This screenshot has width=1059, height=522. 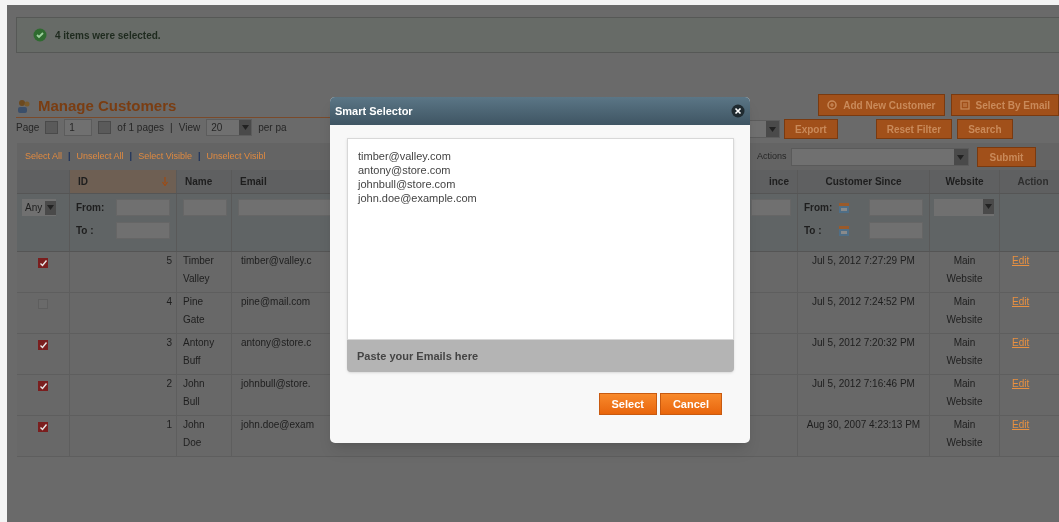 I want to click on mass-action-link: Unselect All, so click(x=100, y=156).